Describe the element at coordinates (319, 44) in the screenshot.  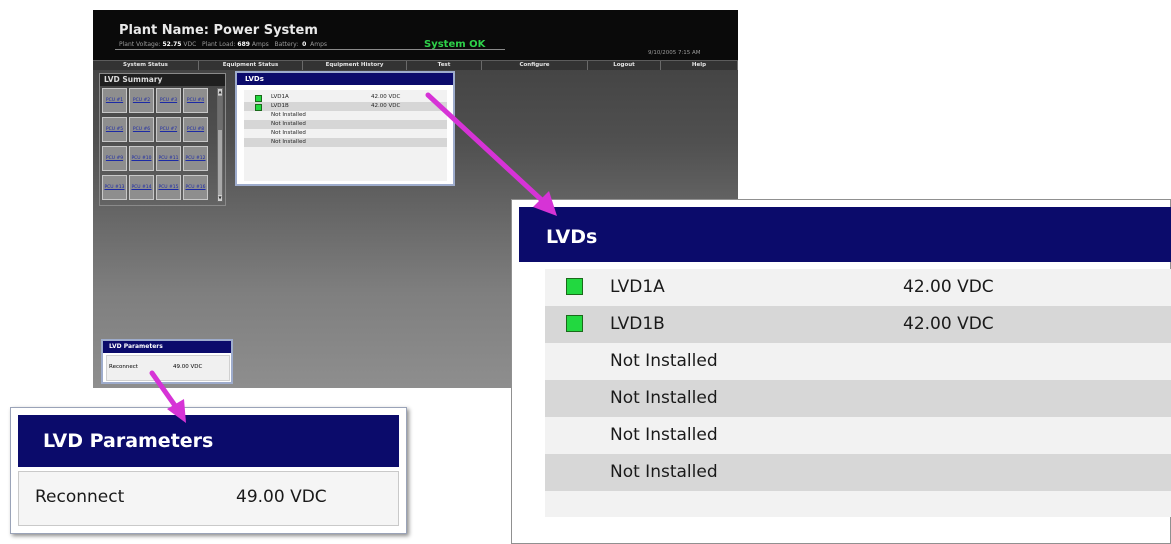
I see `battery-unit: Amps` at that location.